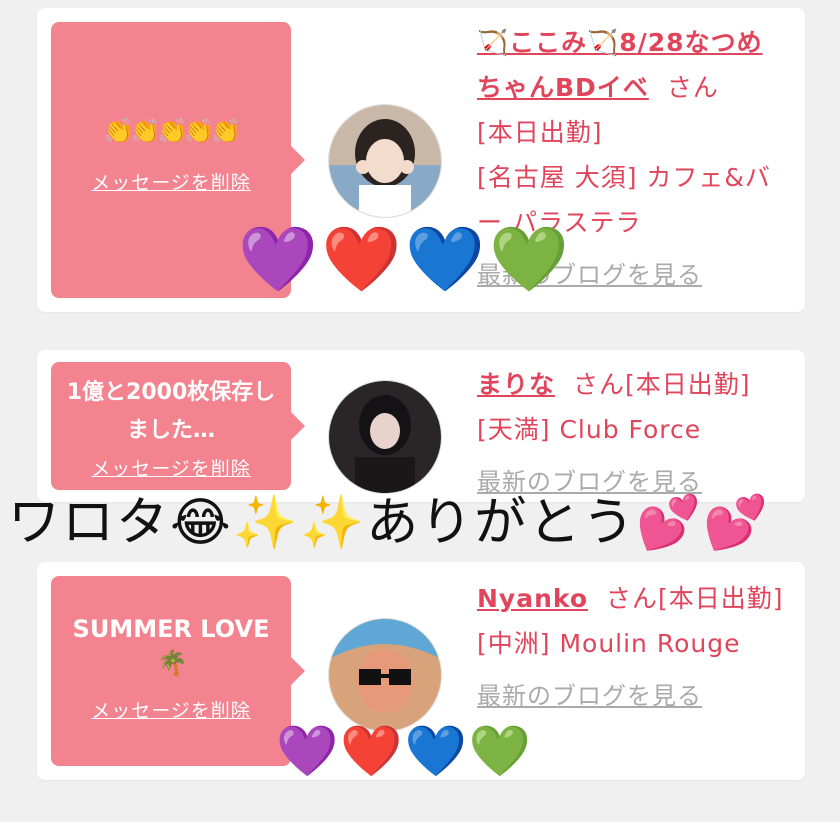  I want to click on shop-text: [天満] Club Force, so click(589, 429).